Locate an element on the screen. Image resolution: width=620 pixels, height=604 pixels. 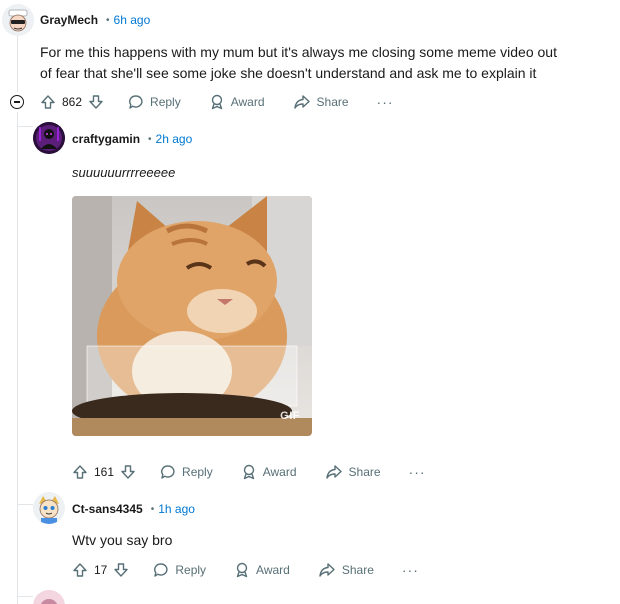
timestamp: 6h ago is located at coordinates (132, 20).